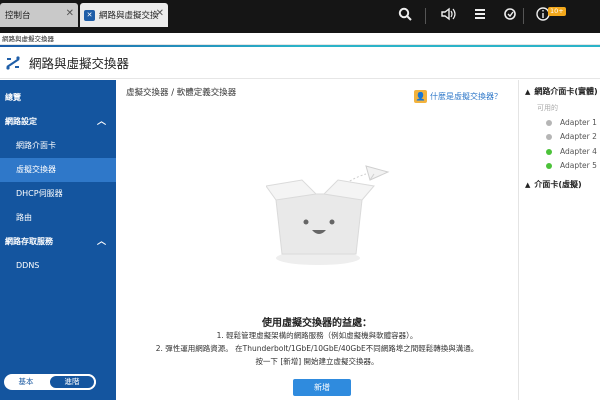 The width and height of the screenshot is (600, 400). Describe the element at coordinates (36, 169) in the screenshot. I see `sidebar-item-label: 虛擬交換器` at that location.